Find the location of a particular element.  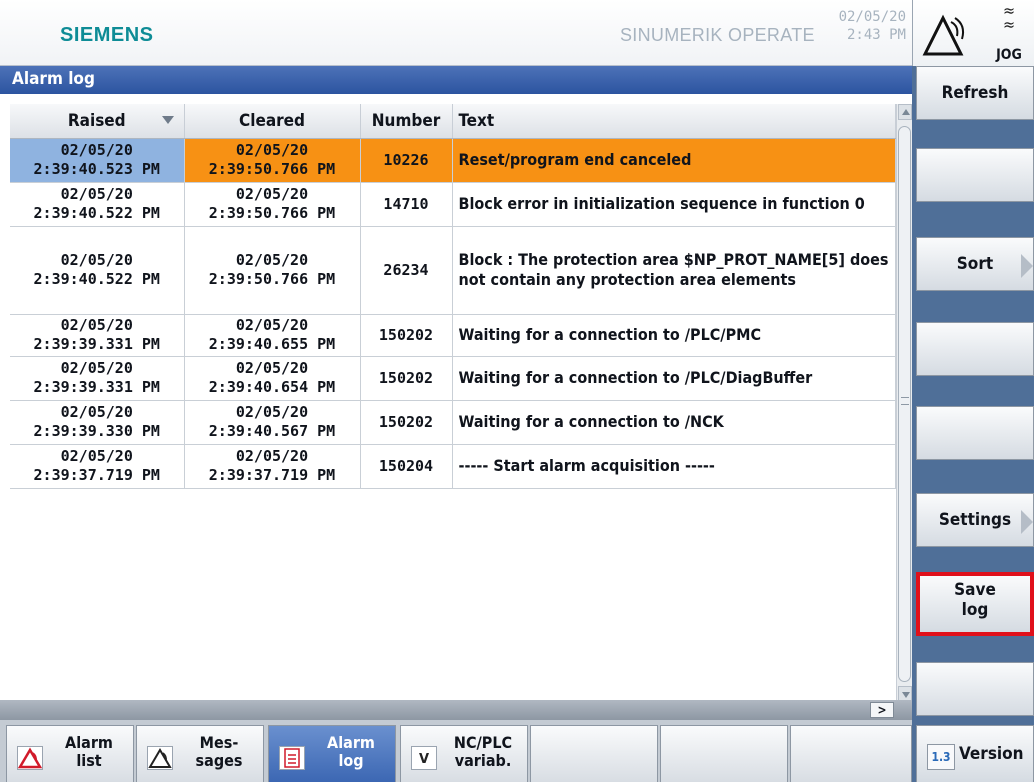

alarm-text-cell: Waiting for a connection to /NCK is located at coordinates (674, 422).